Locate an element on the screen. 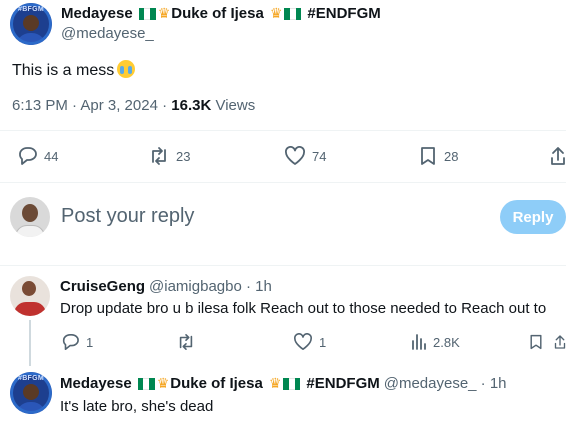 The height and width of the screenshot is (422, 566). author-handle: @medayese_ is located at coordinates (107, 33).